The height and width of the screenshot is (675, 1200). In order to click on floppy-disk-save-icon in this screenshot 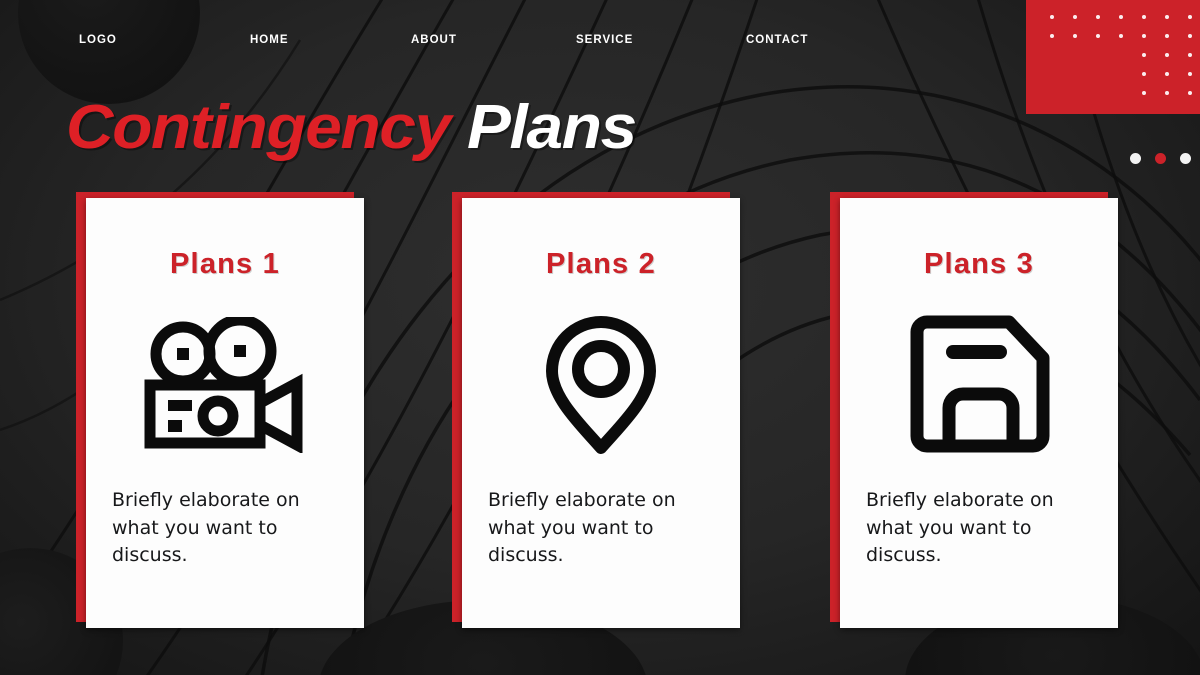, I will do `click(979, 385)`.